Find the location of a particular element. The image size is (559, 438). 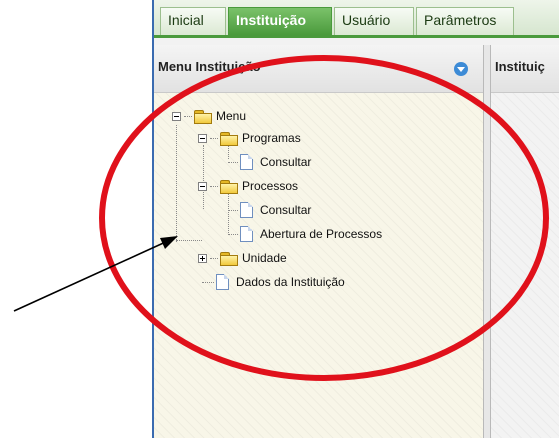

annotation-arrow is located at coordinates (92, 275).